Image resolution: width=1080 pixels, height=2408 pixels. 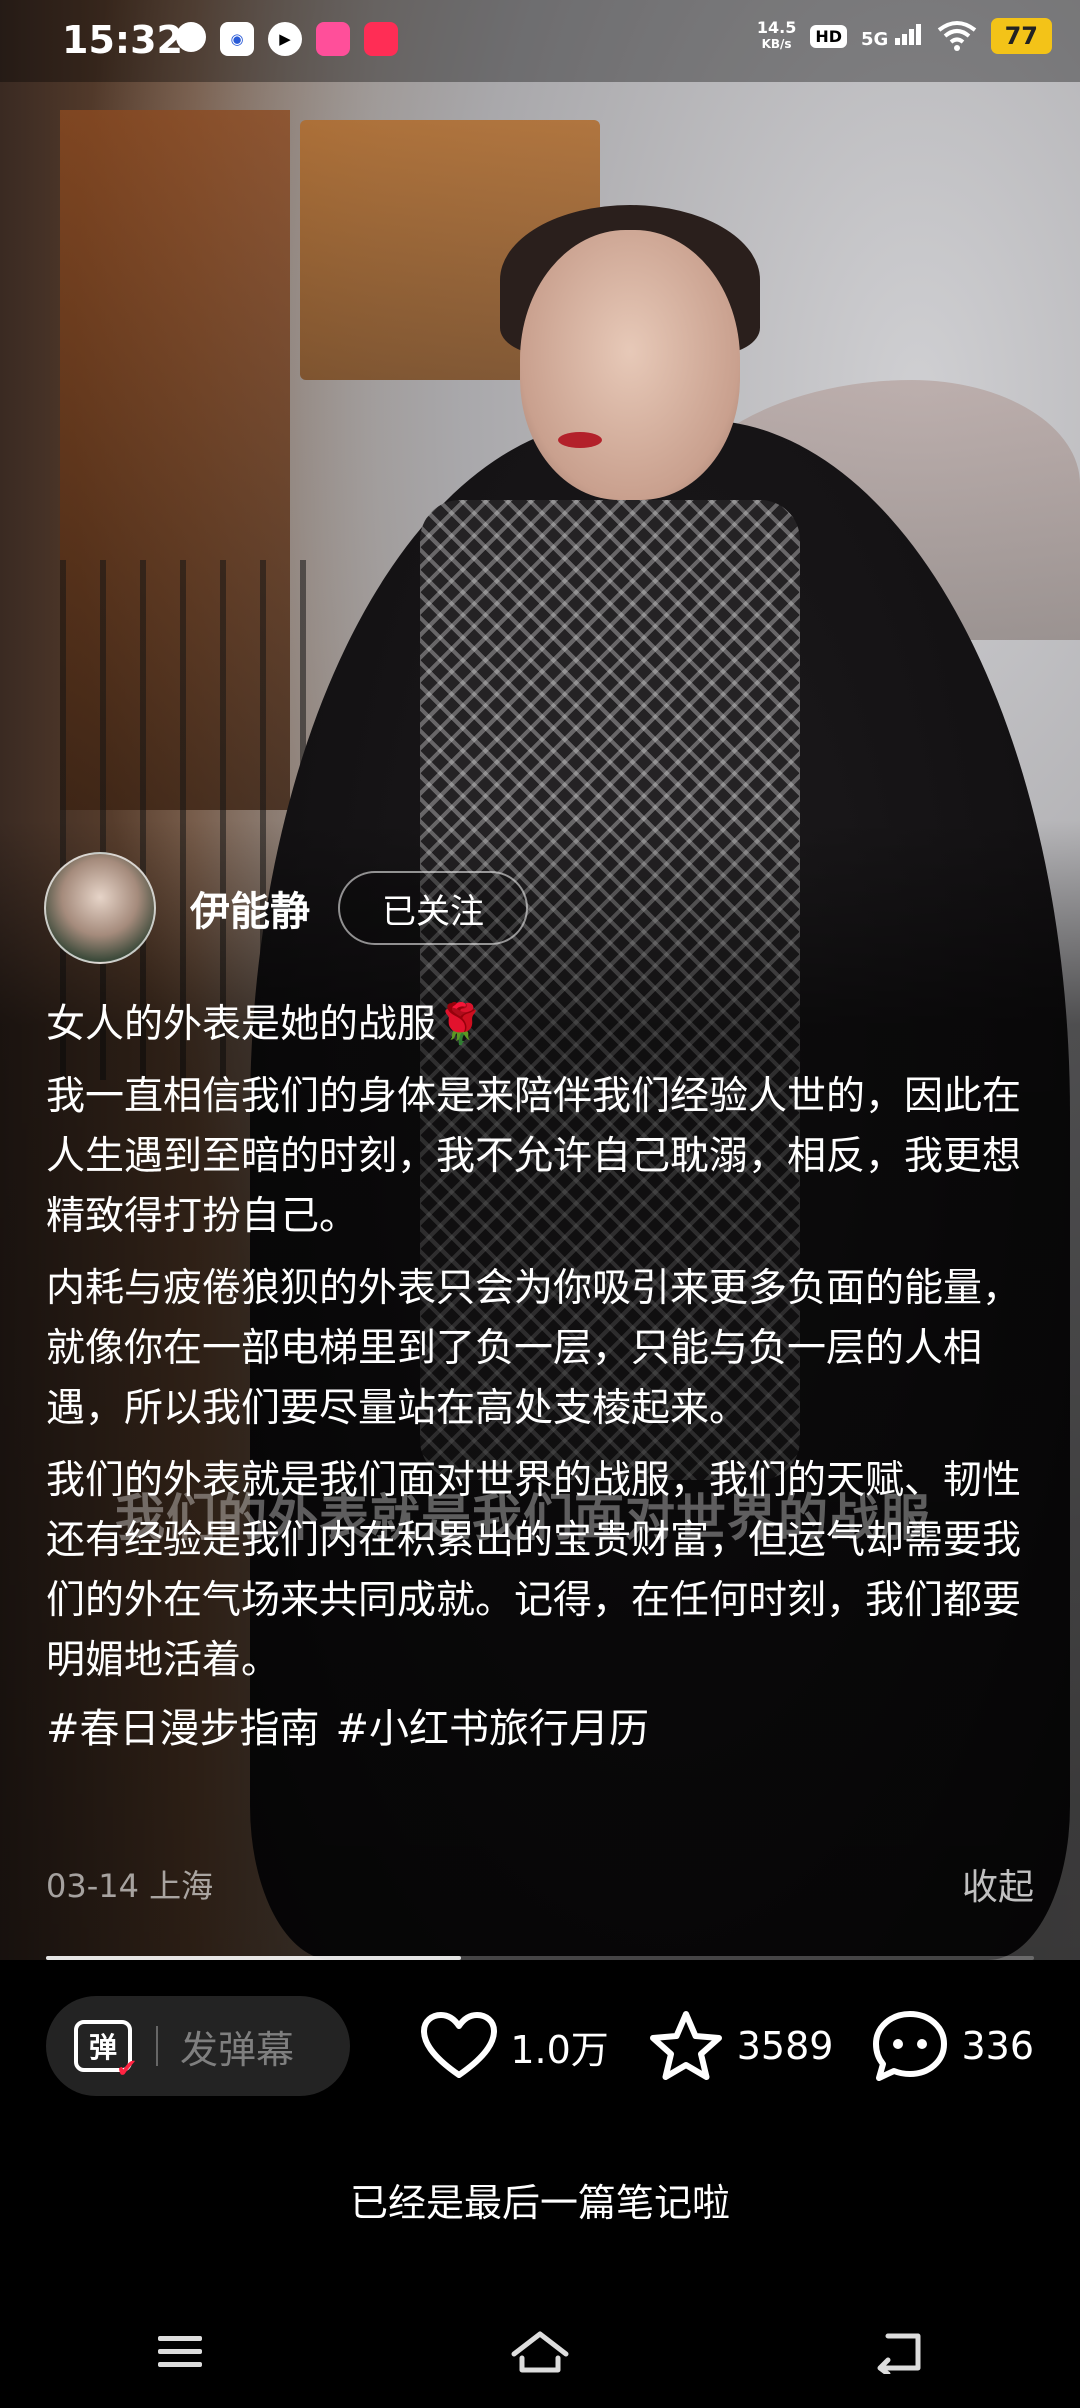 What do you see at coordinates (776, 27) in the screenshot?
I see `net-speed-value: 14.5` at bounding box center [776, 27].